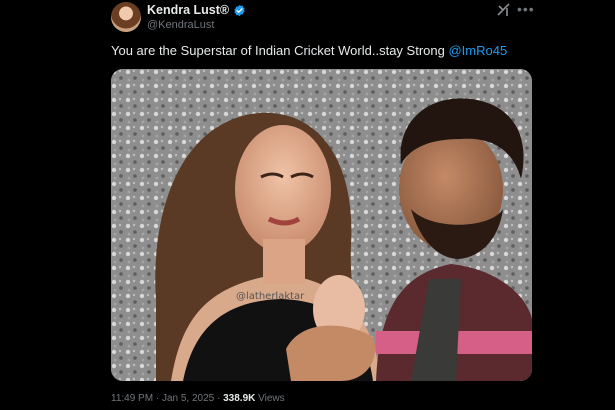 The width and height of the screenshot is (615, 410). Describe the element at coordinates (284, 261) in the screenshot. I see `woman-neck` at that location.